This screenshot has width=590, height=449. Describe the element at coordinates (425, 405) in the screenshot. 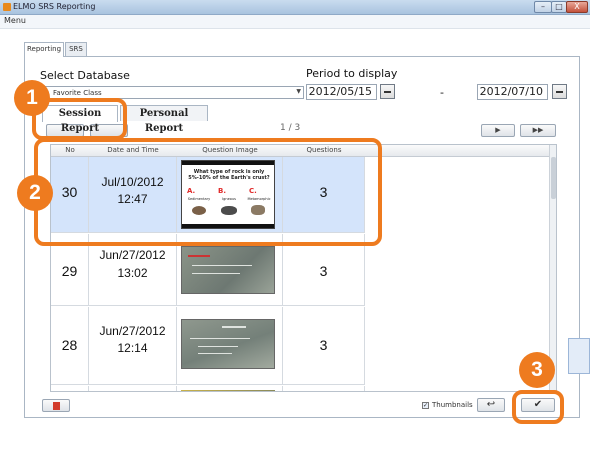

I see `thumbnails-checkbox: ✓` at that location.